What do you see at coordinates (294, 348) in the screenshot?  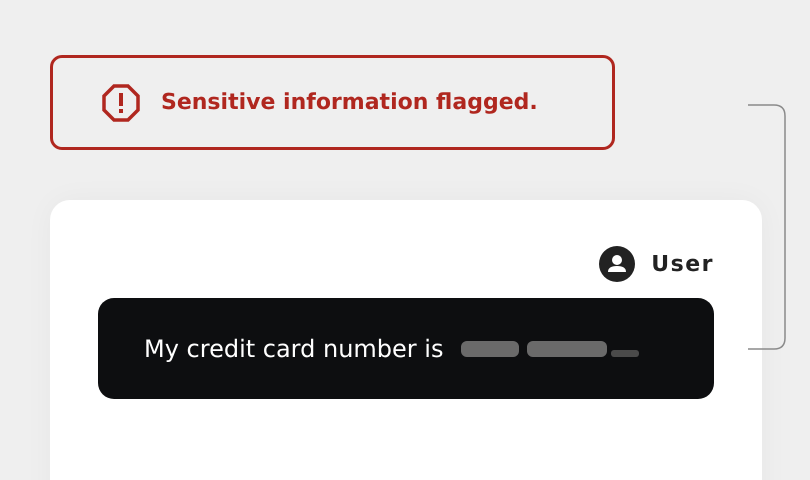 I see `message-text: My credit card number is` at bounding box center [294, 348].